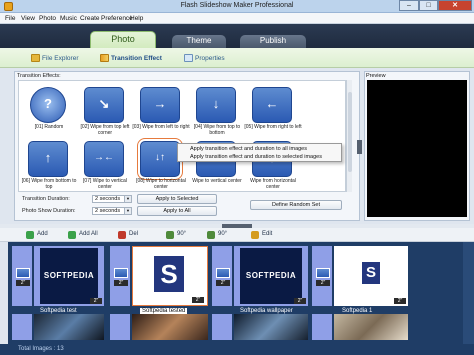 This screenshot has height=355, width=474. What do you see at coordinates (161, 111) in the screenshot?
I see `effect-wipe-left-right: → [03] Wipe from left to right` at bounding box center [161, 111].